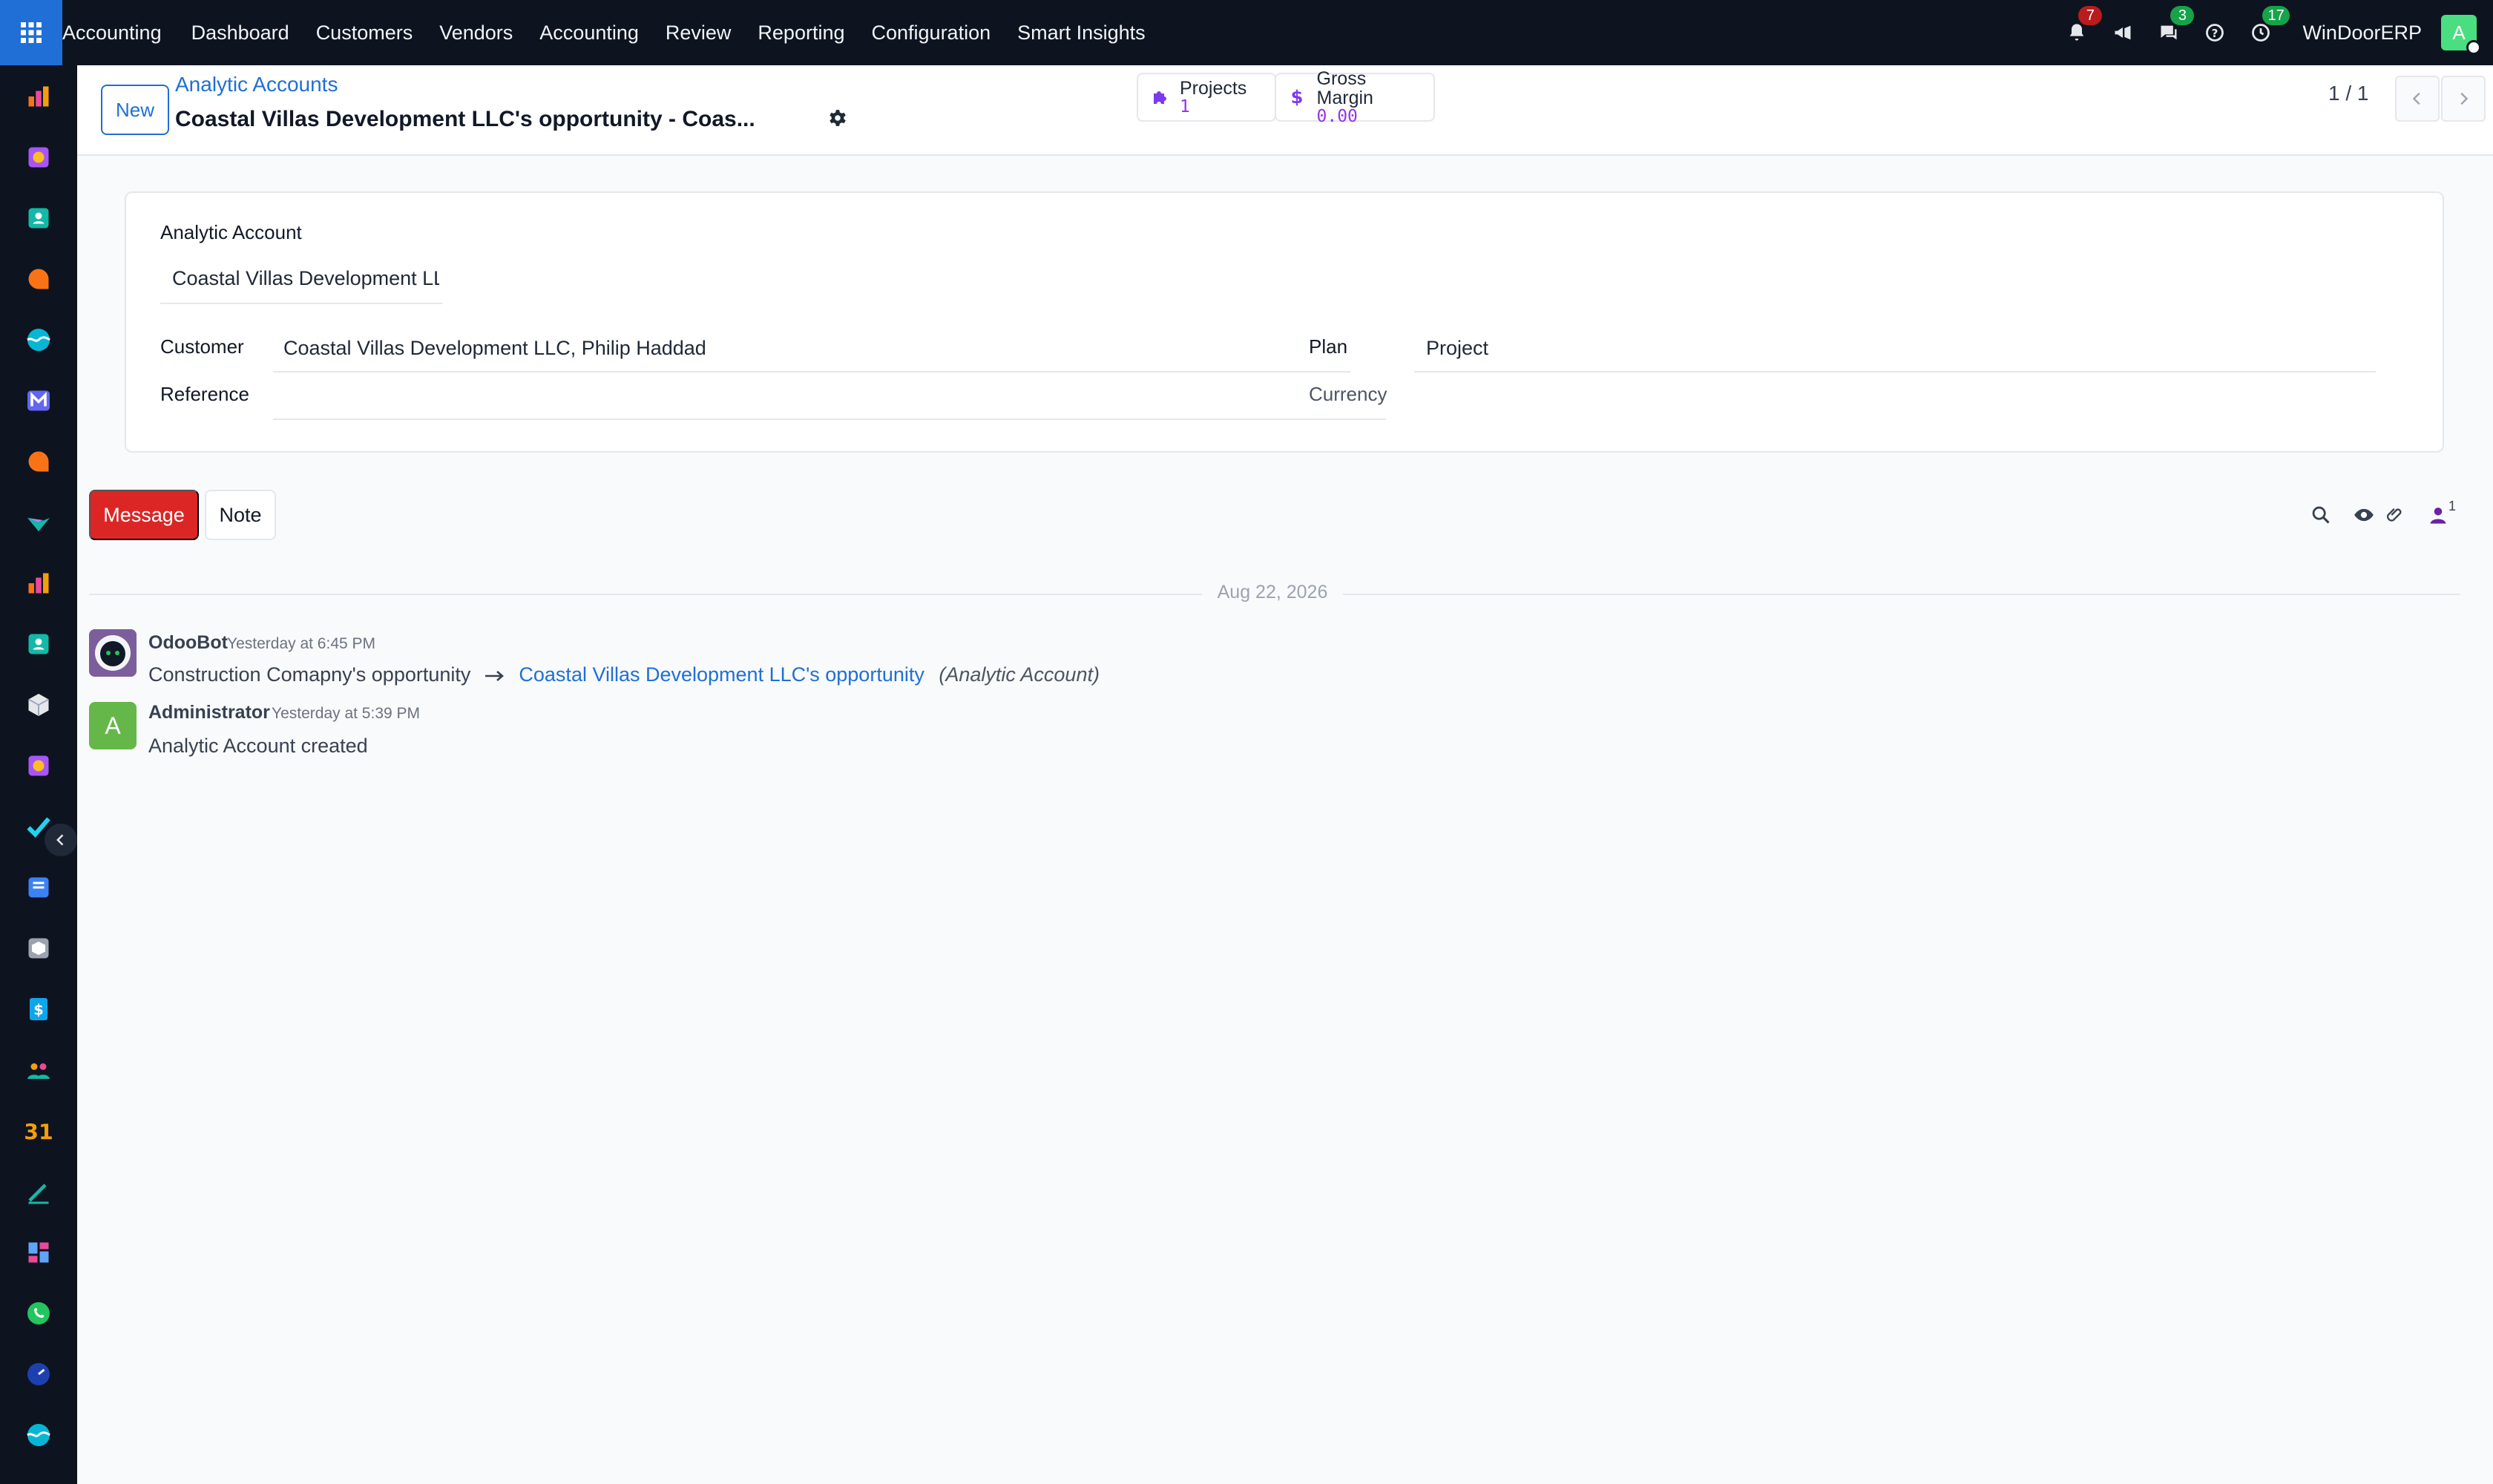  I want to click on message-author: Administrator, so click(209, 712).